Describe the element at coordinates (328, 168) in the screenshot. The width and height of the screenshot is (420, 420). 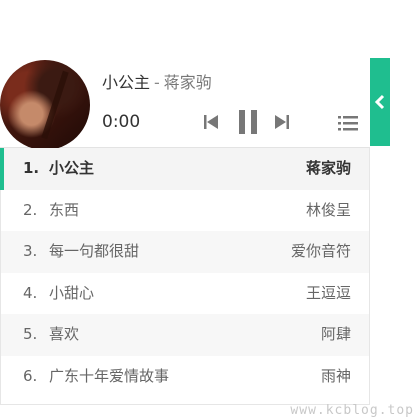
I see `track-artist: 蒋家驹` at that location.